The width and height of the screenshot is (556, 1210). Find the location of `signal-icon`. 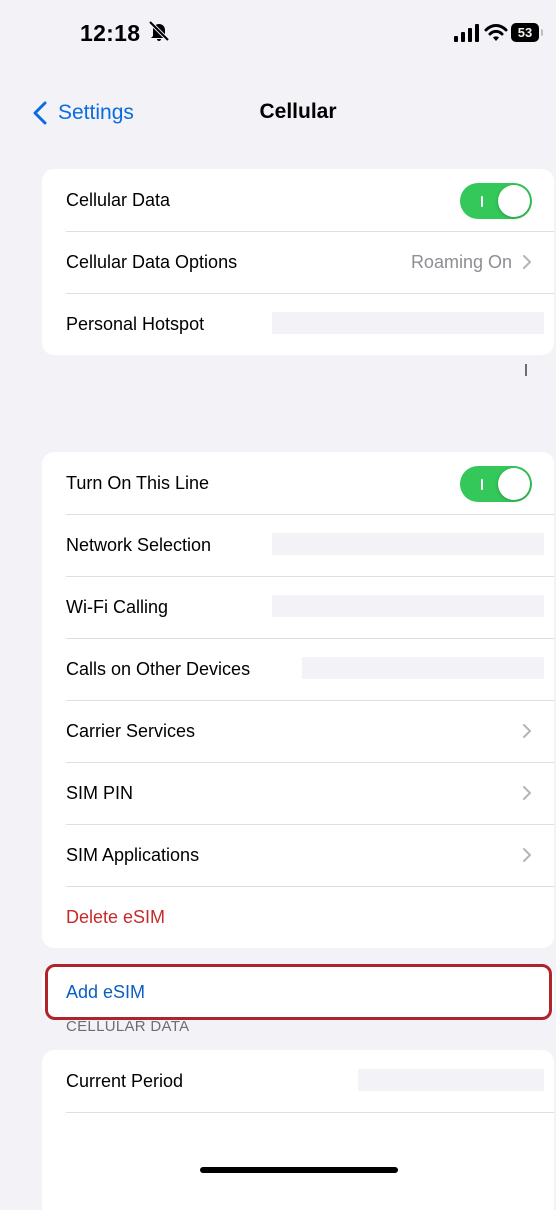

signal-icon is located at coordinates (466, 33).